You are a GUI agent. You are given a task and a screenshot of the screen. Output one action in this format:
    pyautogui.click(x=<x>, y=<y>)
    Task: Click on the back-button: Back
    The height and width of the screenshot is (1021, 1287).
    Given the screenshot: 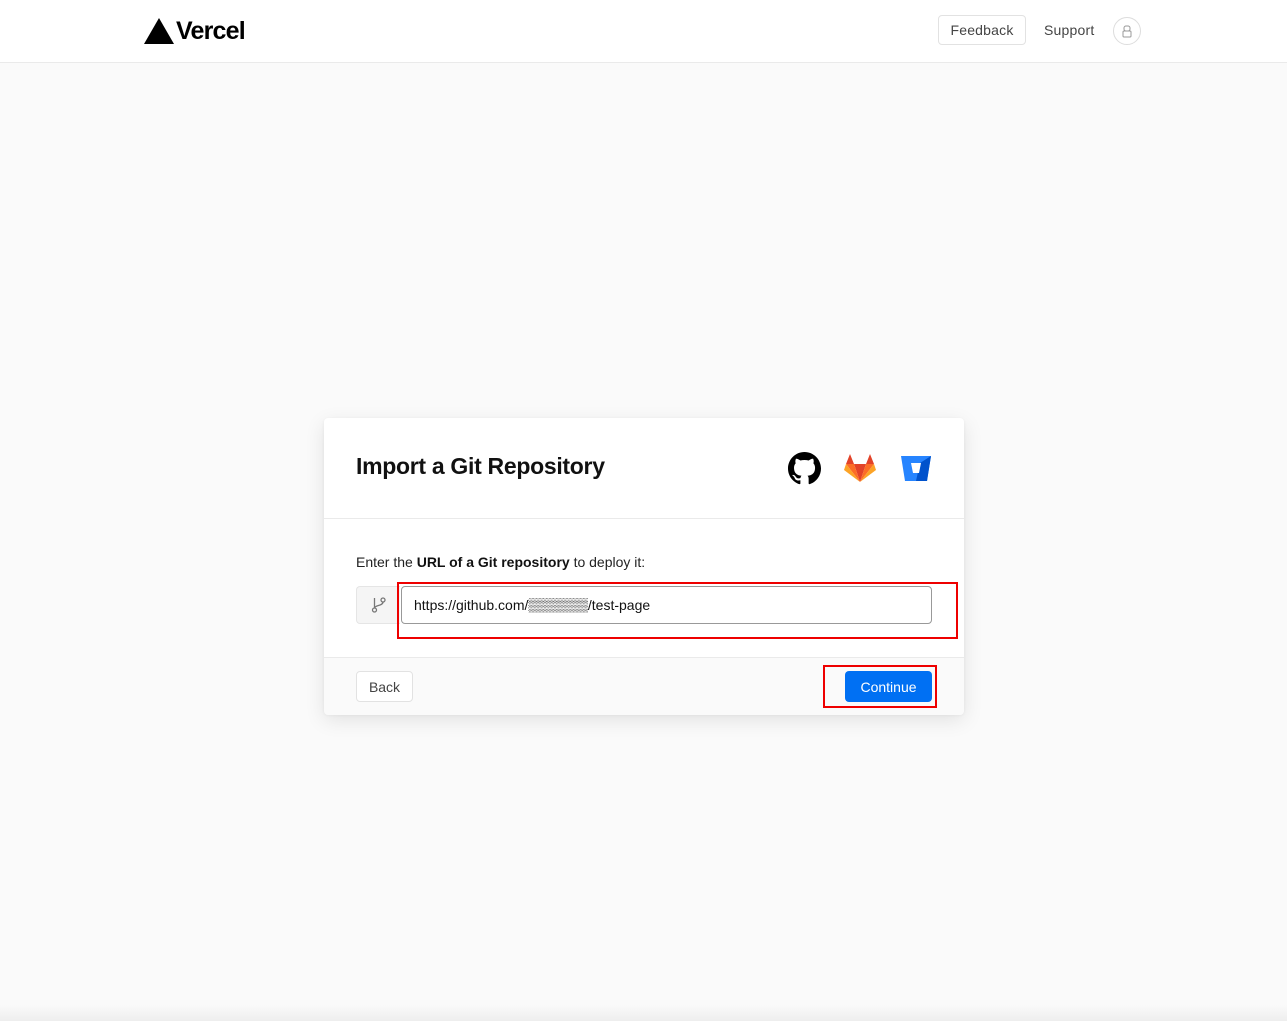 What is the action you would take?
    pyautogui.click(x=384, y=686)
    